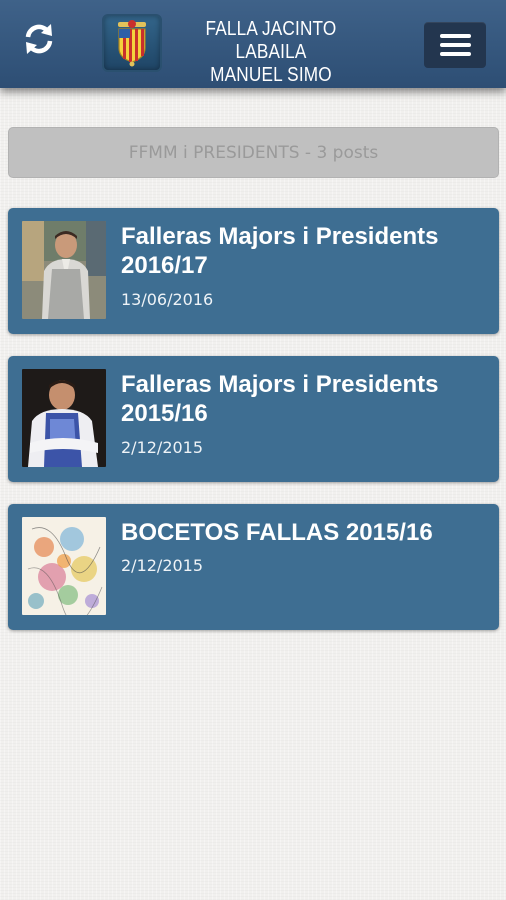  What do you see at coordinates (167, 299) in the screenshot?
I see `post-date: 13/06/2016` at bounding box center [167, 299].